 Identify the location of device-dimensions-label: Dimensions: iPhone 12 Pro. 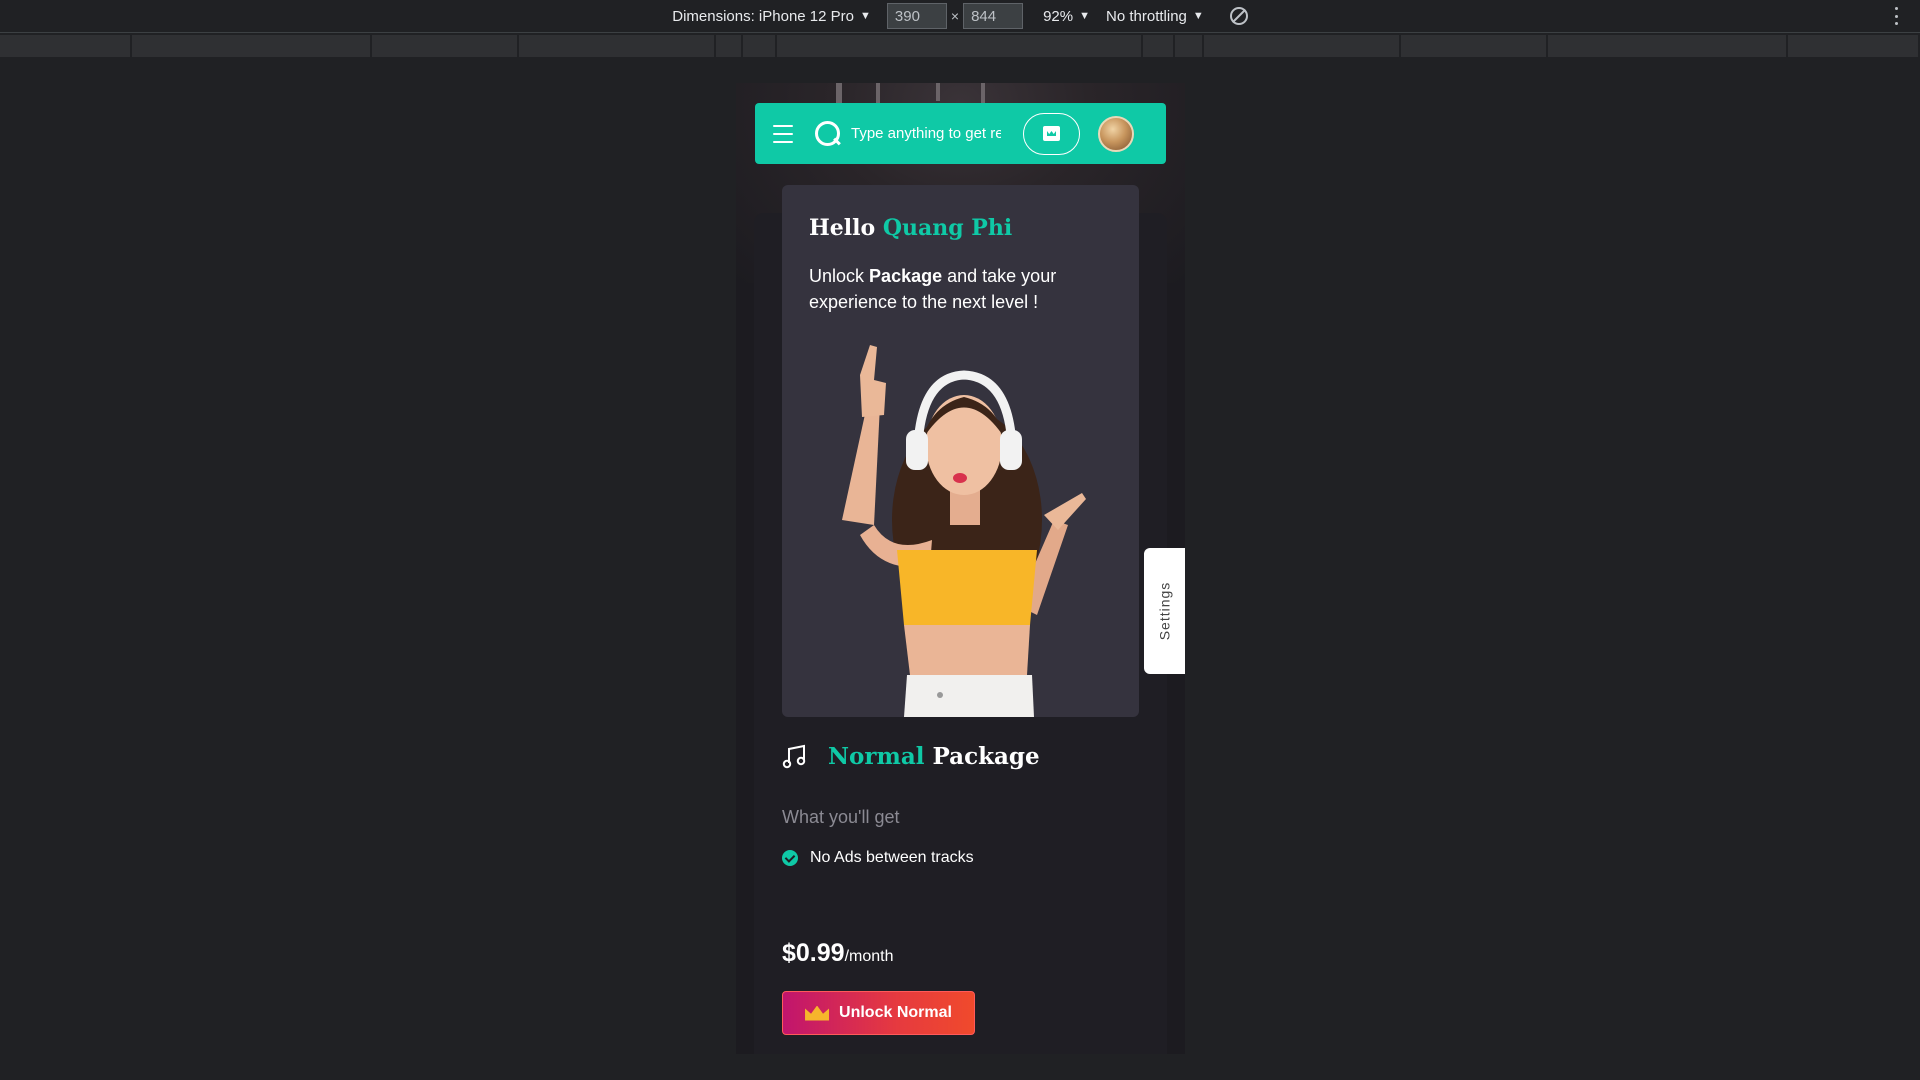
(763, 16).